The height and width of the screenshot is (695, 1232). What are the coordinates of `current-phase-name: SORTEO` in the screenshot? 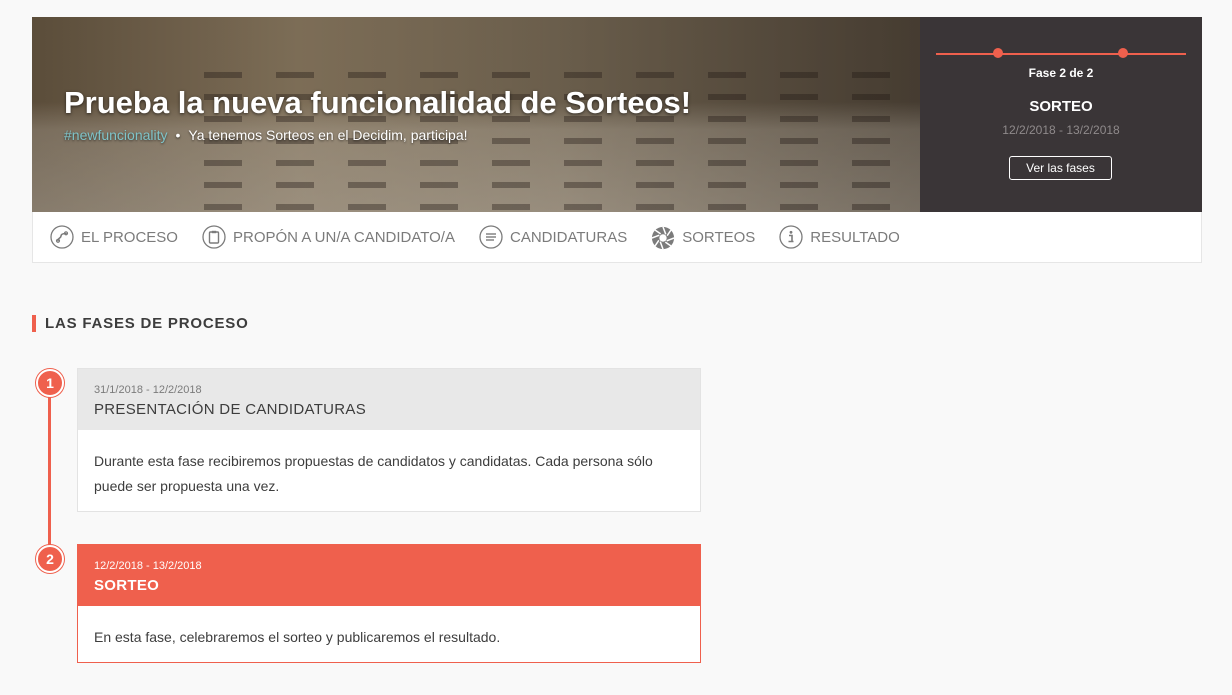 It's located at (1061, 106).